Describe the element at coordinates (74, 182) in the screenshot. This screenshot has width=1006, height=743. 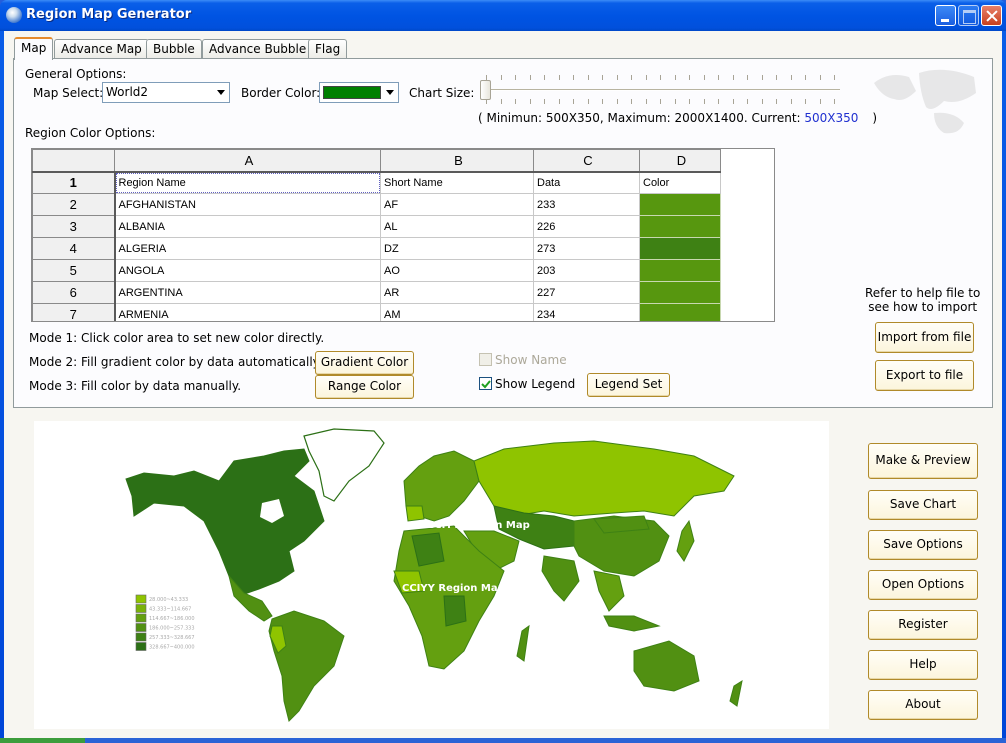
I see `row-number: 1` at that location.